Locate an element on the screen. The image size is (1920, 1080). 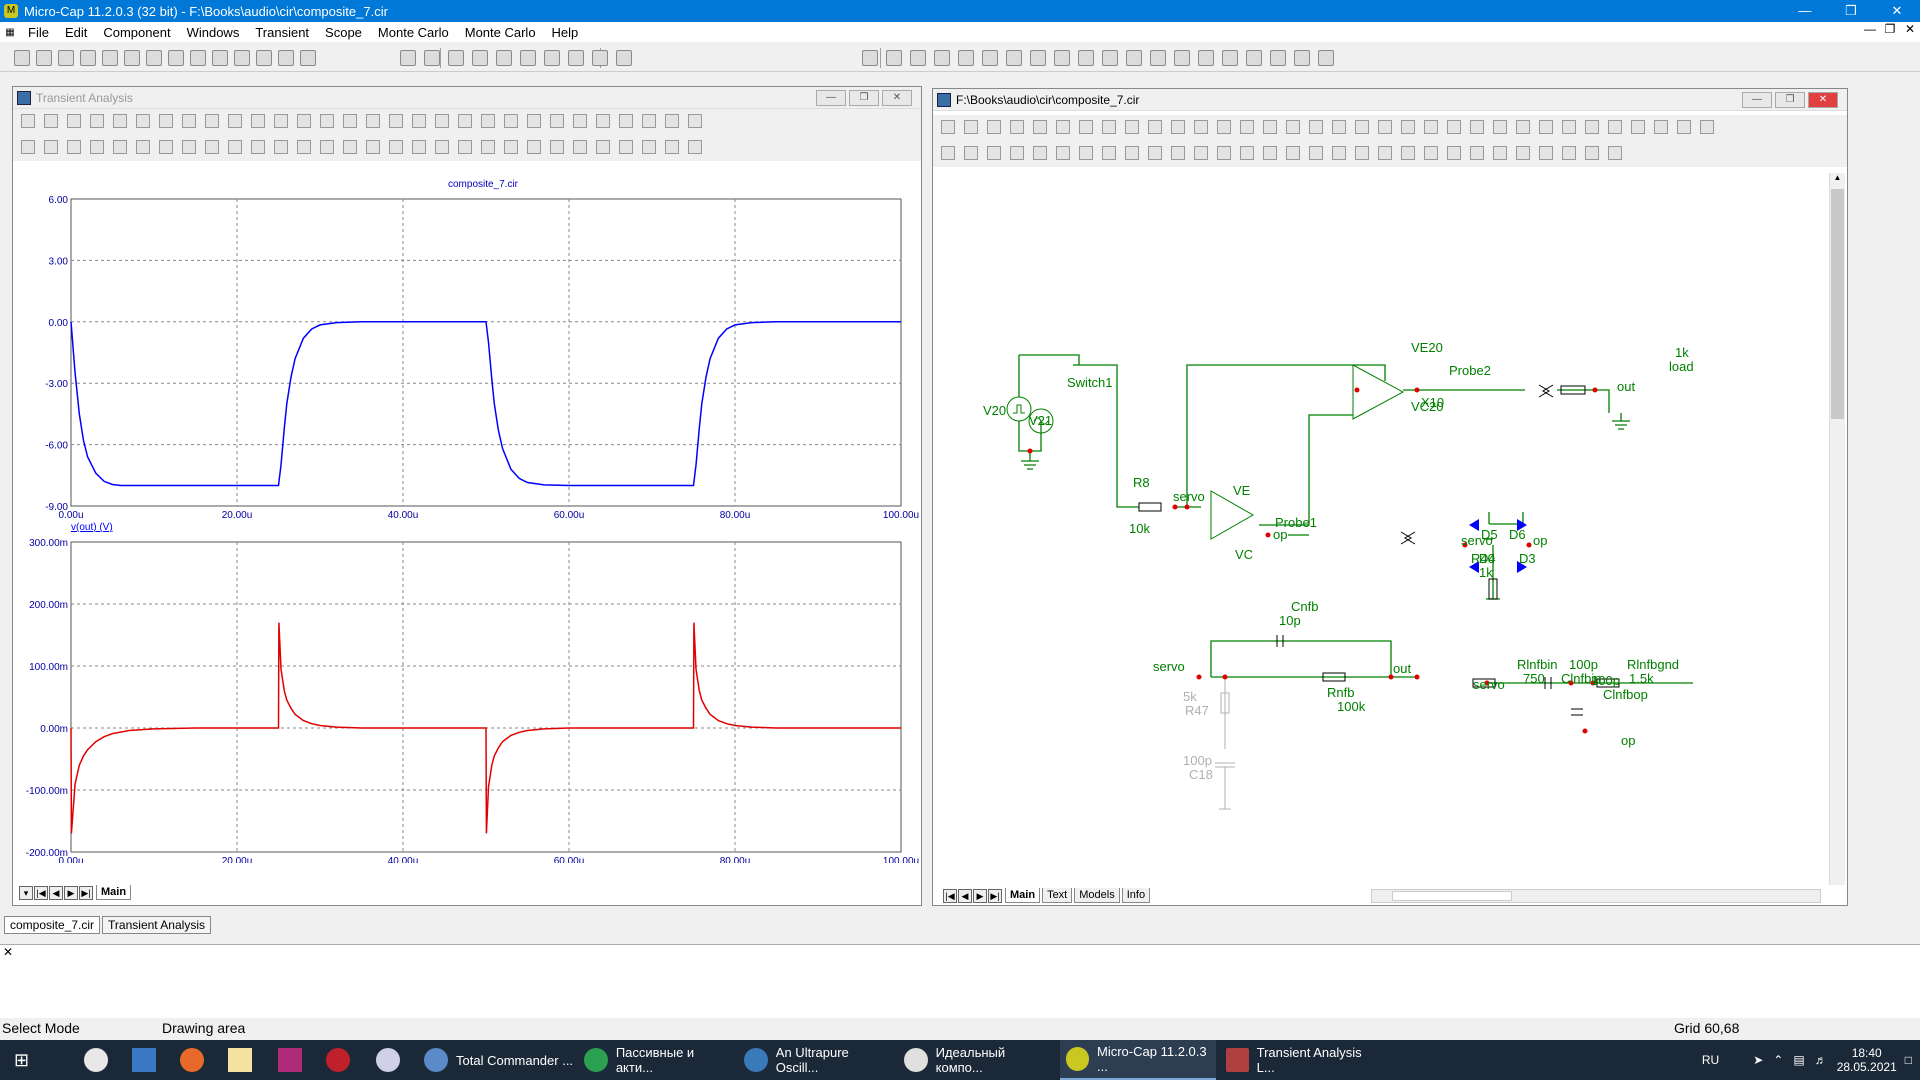
close-button: ✕ is located at coordinates (1897, 11).